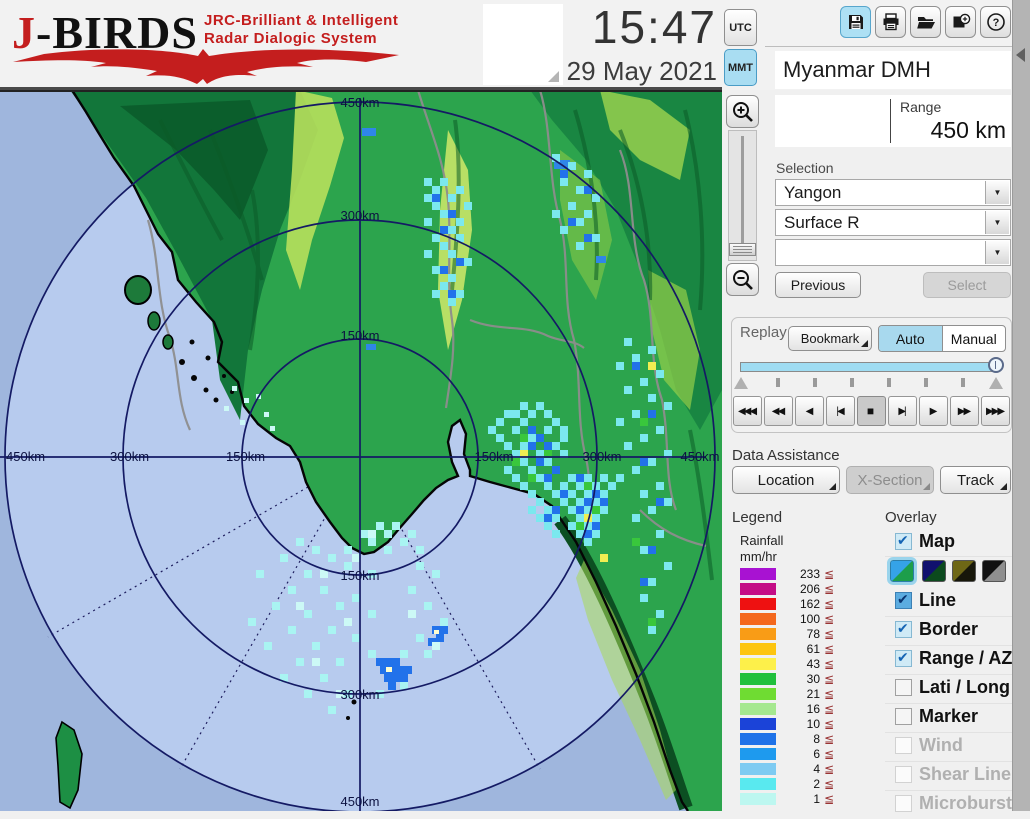 The width and height of the screenshot is (1030, 819). Describe the element at coordinates (893, 252) in the screenshot. I see `extra-dropdown: ▼` at that location.